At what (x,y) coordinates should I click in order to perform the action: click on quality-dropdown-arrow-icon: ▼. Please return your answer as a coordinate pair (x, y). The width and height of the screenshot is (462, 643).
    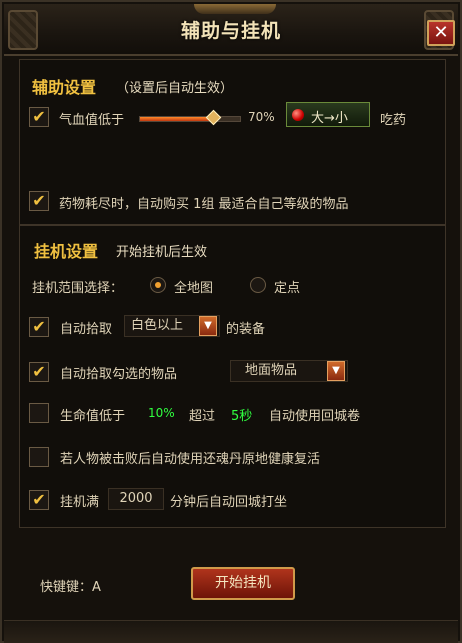
    Looking at the image, I should click on (208, 326).